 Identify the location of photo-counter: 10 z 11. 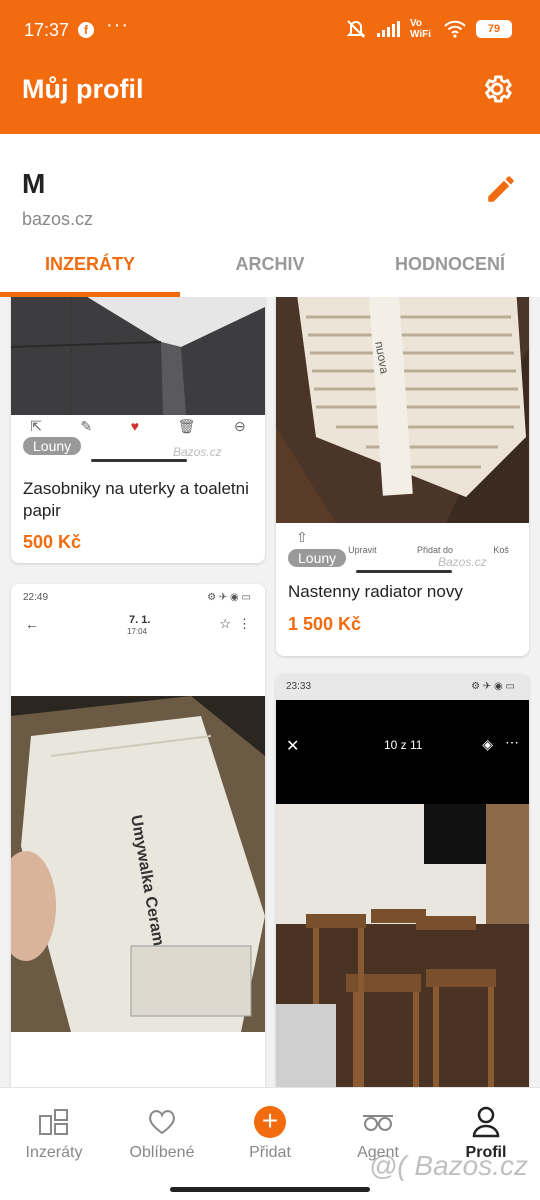
(403, 745).